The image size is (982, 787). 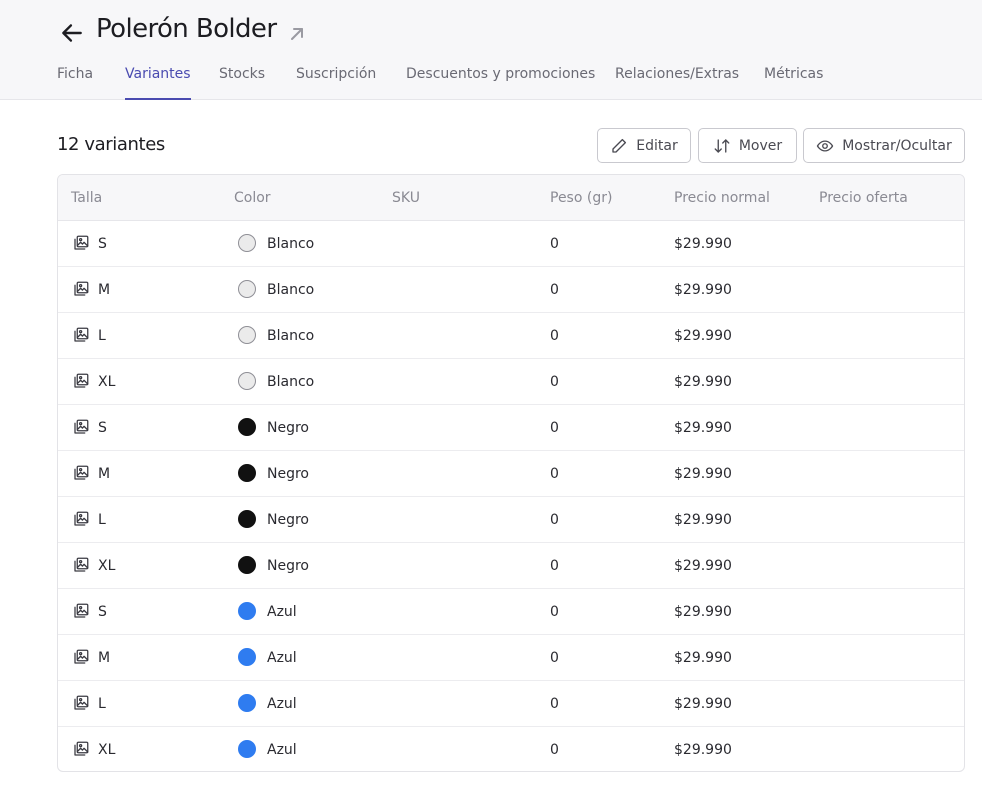 I want to click on tab-relaciones: Relaciones/Extras, so click(x=677, y=83).